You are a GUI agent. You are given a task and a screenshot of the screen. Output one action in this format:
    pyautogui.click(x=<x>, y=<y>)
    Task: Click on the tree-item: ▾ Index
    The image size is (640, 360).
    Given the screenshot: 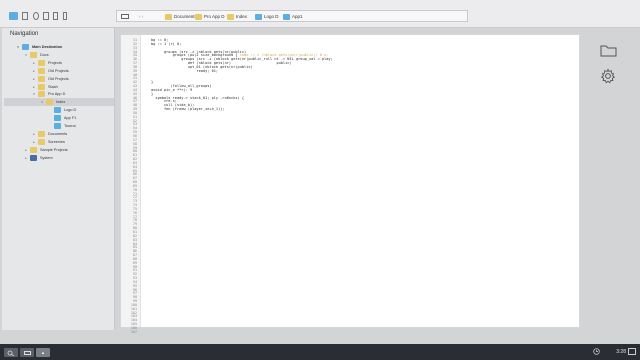 What is the action you would take?
    pyautogui.click(x=59, y=102)
    